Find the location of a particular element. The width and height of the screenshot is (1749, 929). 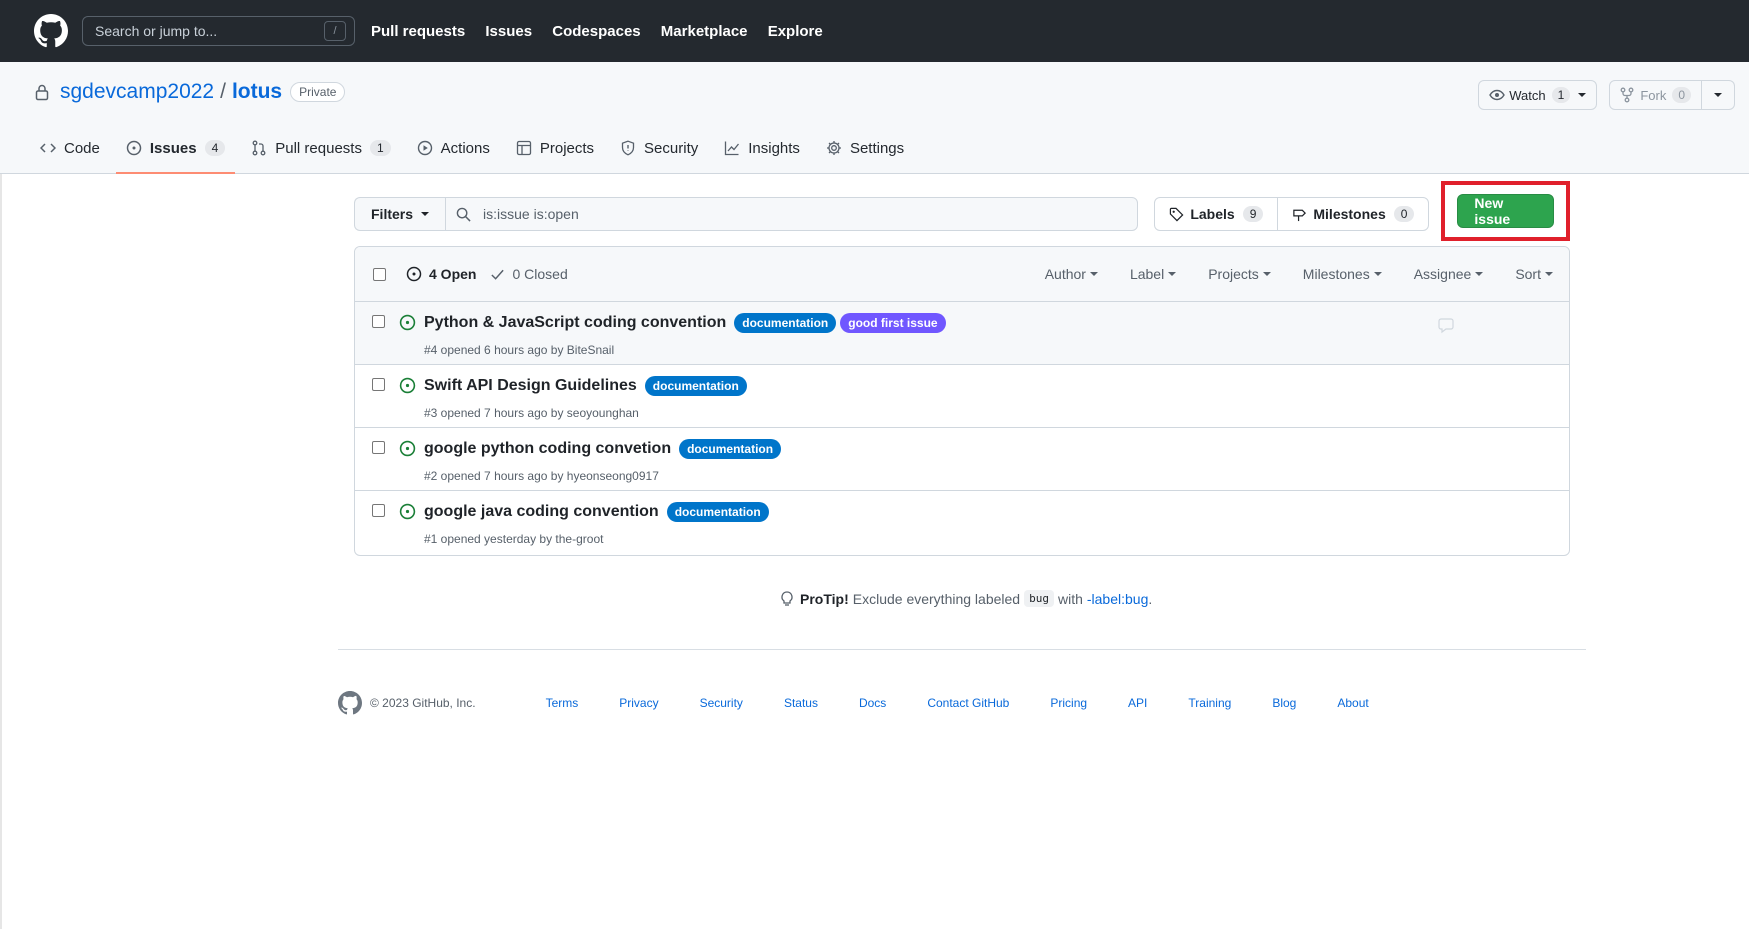

footer-link-status: Status is located at coordinates (801, 703).